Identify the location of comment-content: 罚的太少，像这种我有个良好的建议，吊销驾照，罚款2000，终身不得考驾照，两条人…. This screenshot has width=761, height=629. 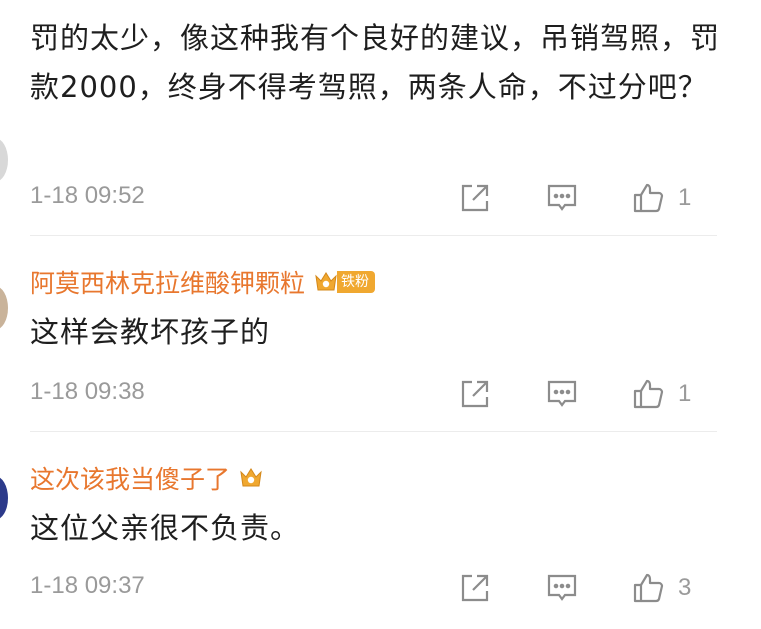
(375, 62).